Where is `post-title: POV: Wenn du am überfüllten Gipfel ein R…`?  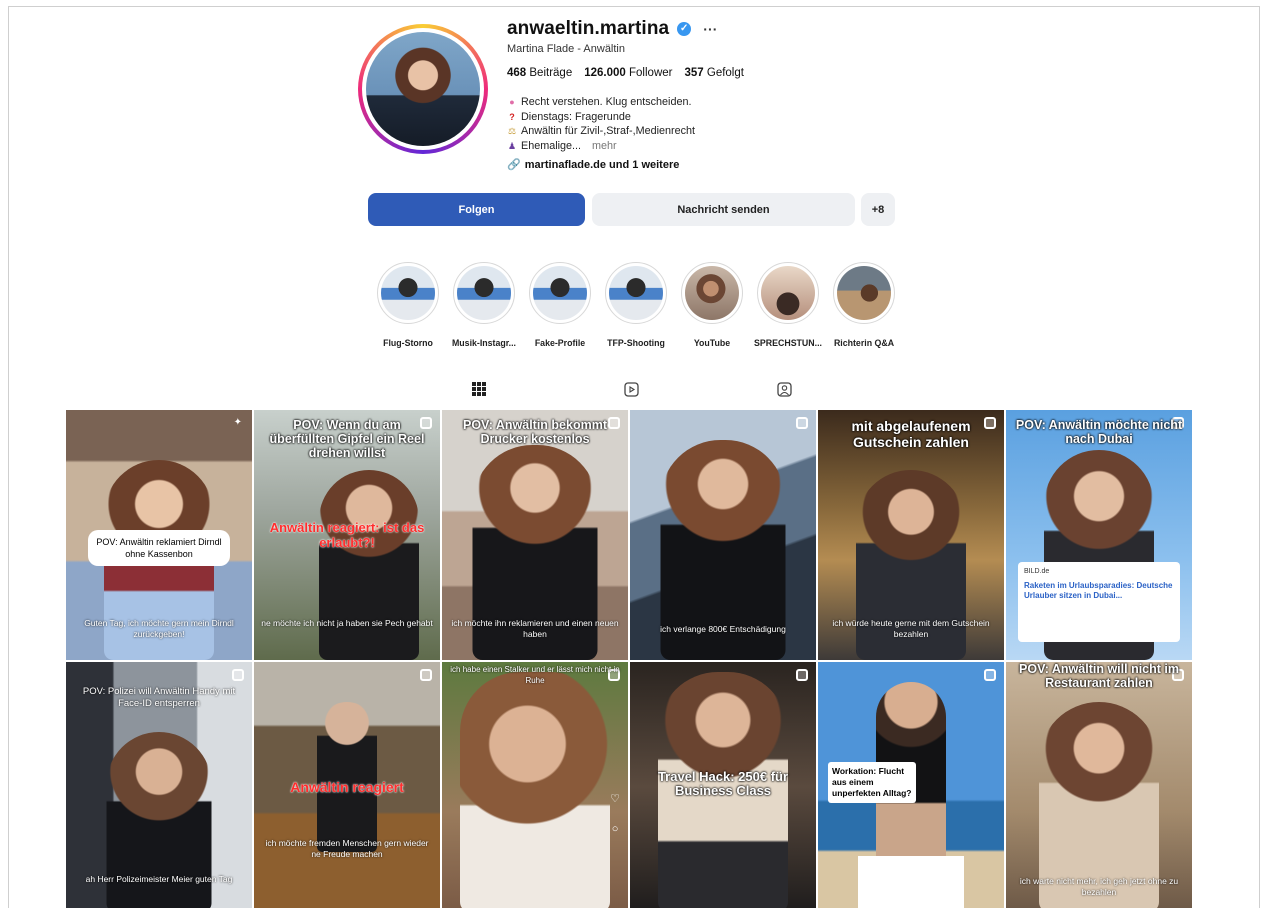
post-title: POV: Wenn du am überfüllten Gipfel ein R… is located at coordinates (347, 439).